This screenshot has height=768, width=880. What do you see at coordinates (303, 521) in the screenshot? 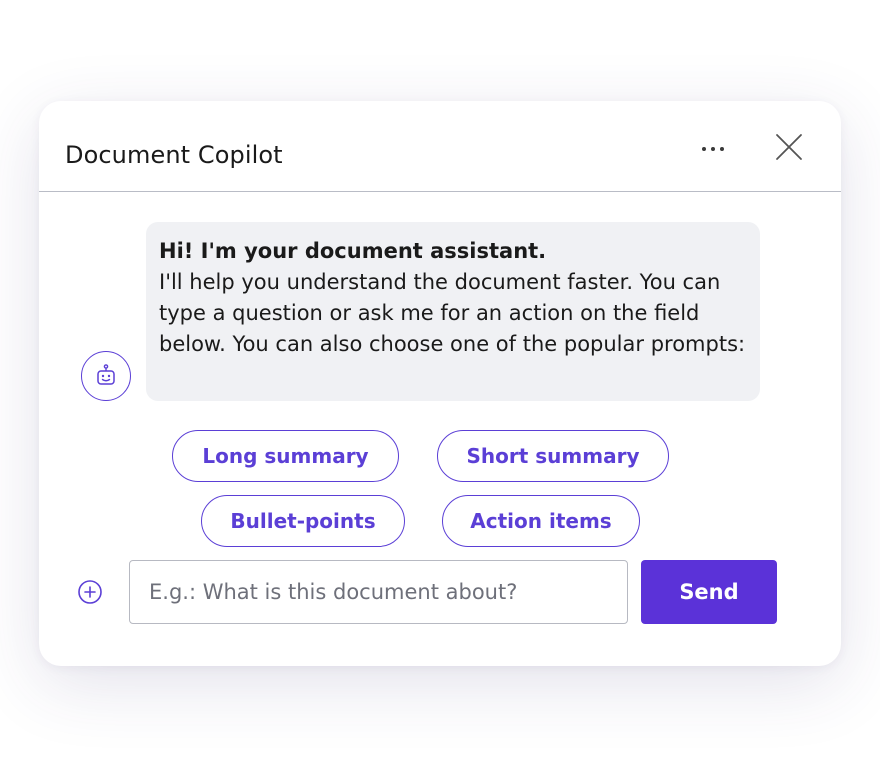
I see `prompt-bullet-points: Bullet-points` at bounding box center [303, 521].